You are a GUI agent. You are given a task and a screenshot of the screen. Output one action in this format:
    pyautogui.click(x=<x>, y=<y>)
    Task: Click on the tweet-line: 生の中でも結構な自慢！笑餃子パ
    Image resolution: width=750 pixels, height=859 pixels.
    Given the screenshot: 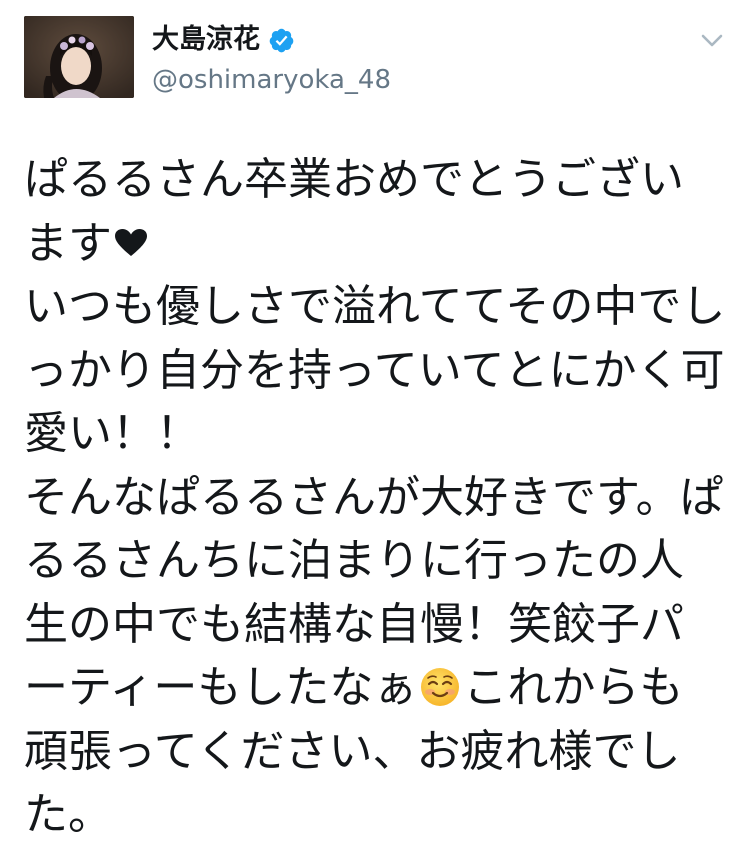 What is the action you would take?
    pyautogui.click(x=354, y=624)
    